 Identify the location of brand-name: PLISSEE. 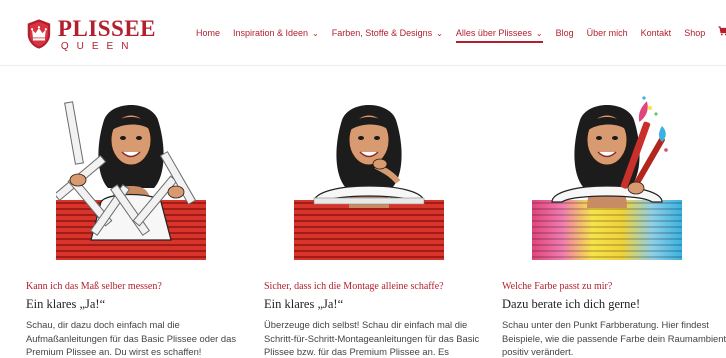
(106, 28).